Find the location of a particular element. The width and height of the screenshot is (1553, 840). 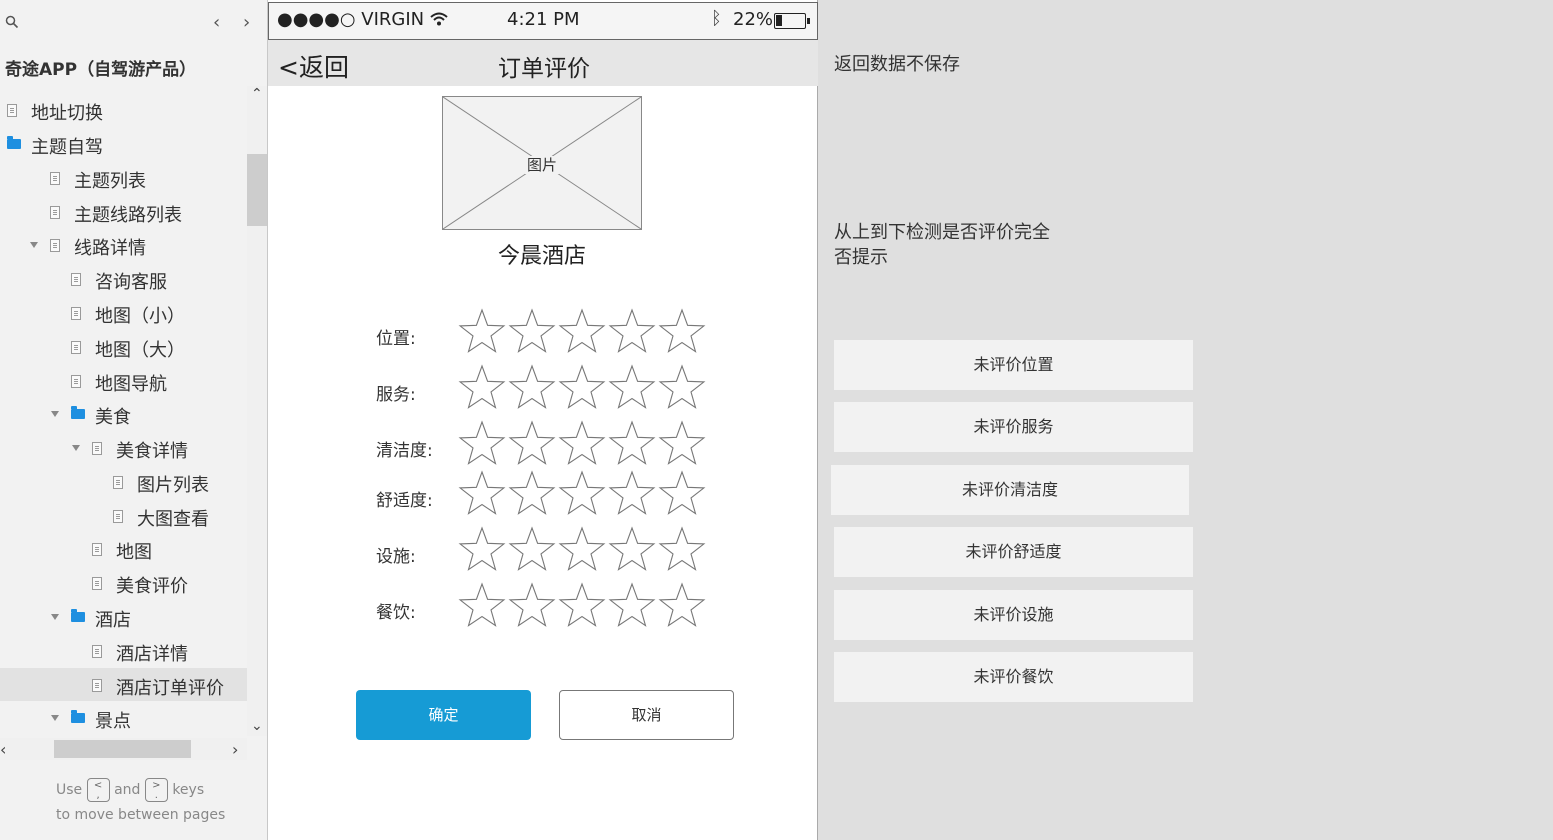

sidebar-item-label: 酒店 is located at coordinates (113, 620).